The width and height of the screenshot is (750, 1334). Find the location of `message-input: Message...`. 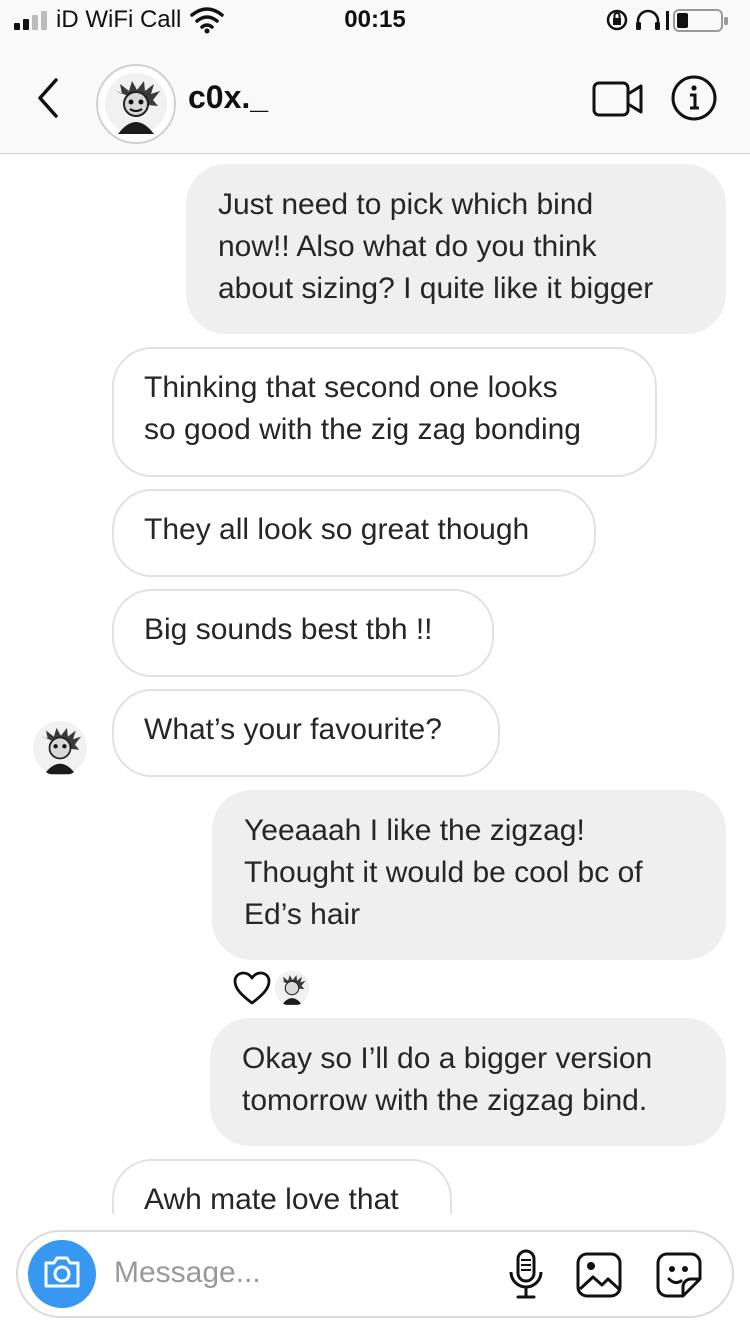

message-input: Message... is located at coordinates (187, 1273).